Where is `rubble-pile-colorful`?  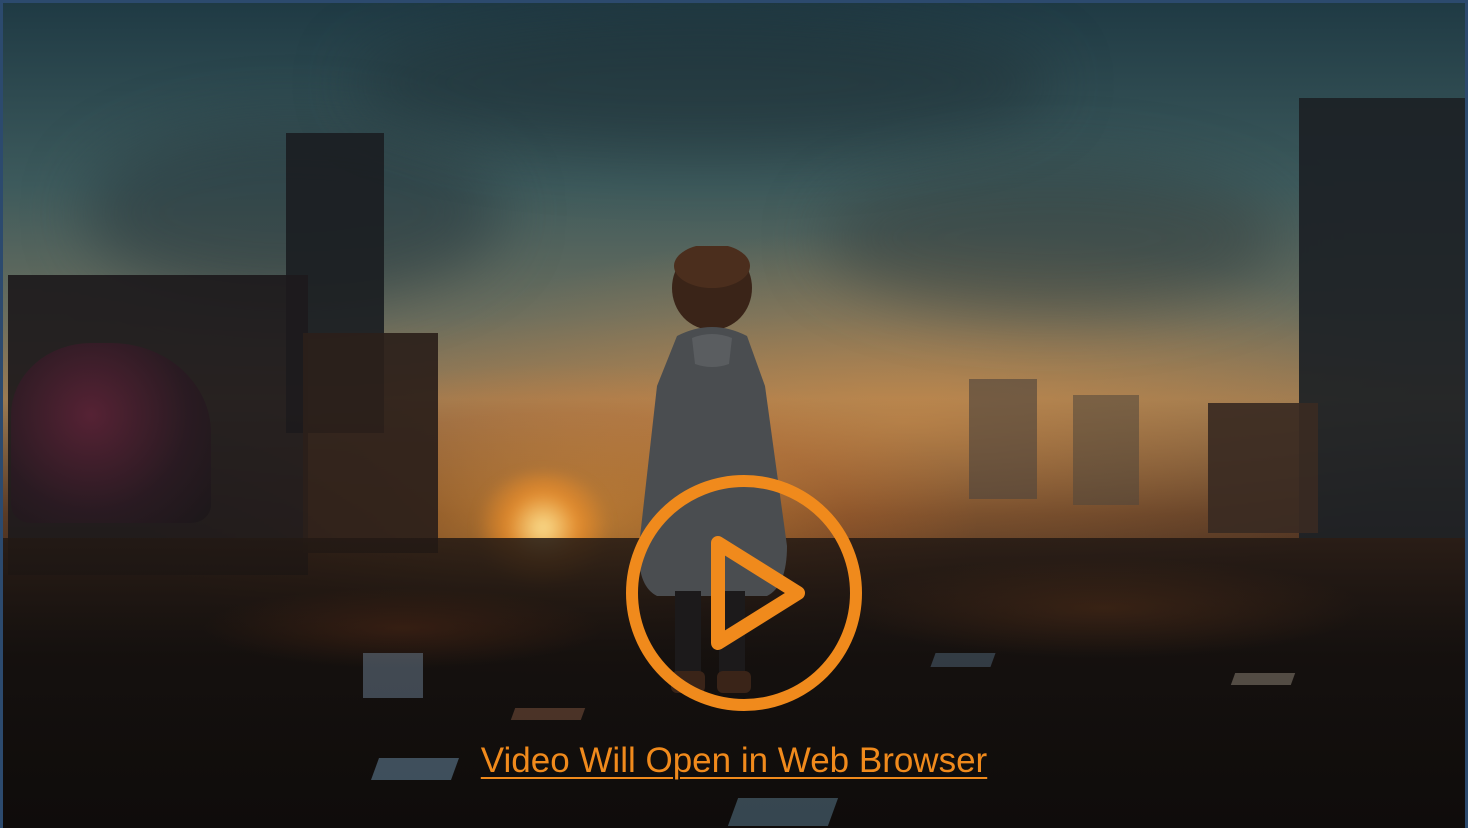
rubble-pile-colorful is located at coordinates (111, 433).